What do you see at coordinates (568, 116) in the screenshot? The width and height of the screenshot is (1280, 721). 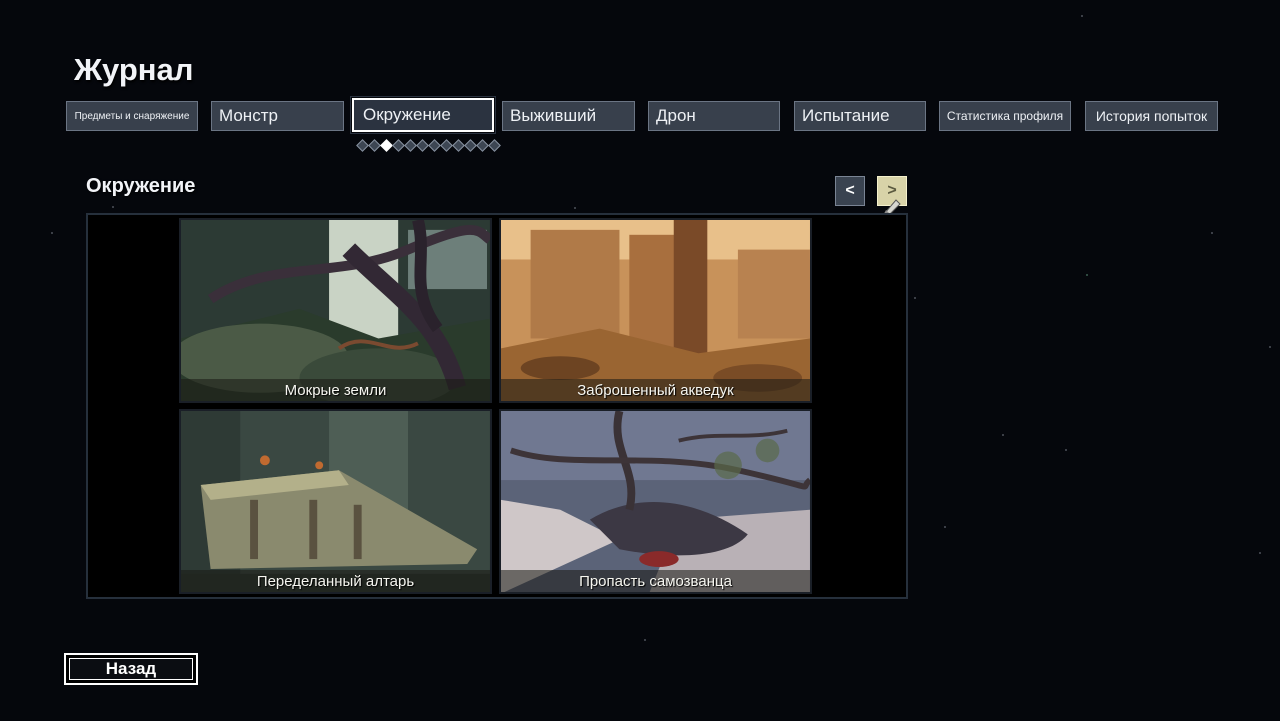 I see `tab-survivor: Выживший` at bounding box center [568, 116].